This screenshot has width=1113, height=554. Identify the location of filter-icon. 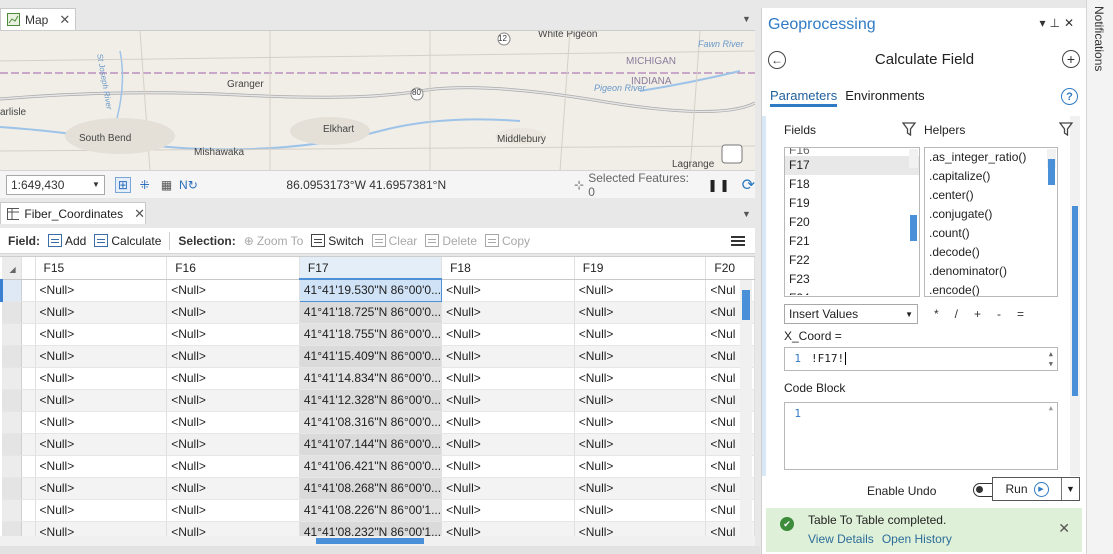
(909, 129).